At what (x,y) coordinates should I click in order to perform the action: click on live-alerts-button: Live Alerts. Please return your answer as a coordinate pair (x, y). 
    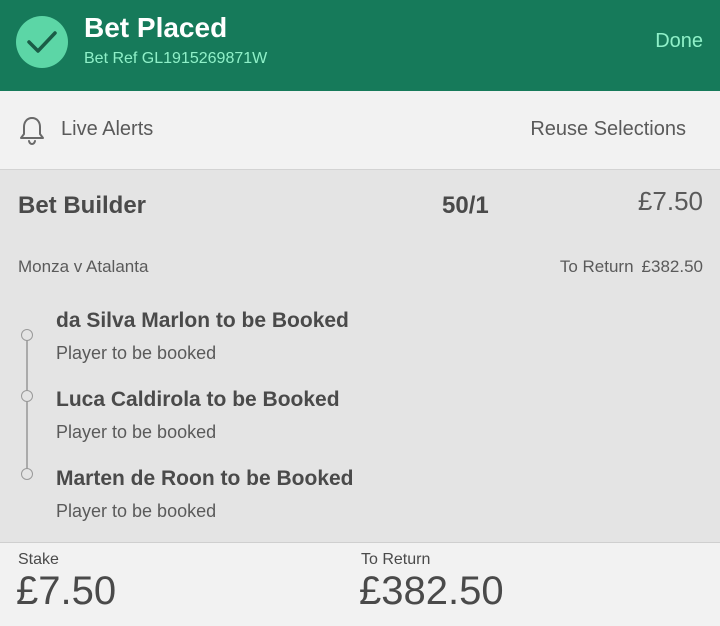
    Looking at the image, I should click on (107, 129).